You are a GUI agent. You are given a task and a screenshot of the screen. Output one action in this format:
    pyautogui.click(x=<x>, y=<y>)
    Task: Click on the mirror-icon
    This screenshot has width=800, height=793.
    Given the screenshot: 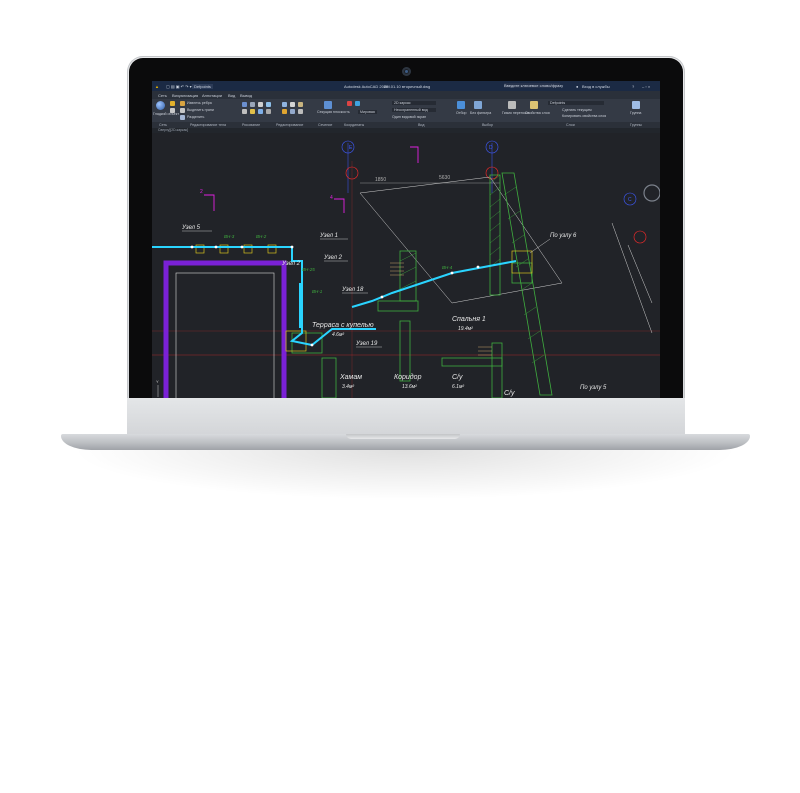 What is the action you would take?
    pyautogui.click(x=292, y=111)
    